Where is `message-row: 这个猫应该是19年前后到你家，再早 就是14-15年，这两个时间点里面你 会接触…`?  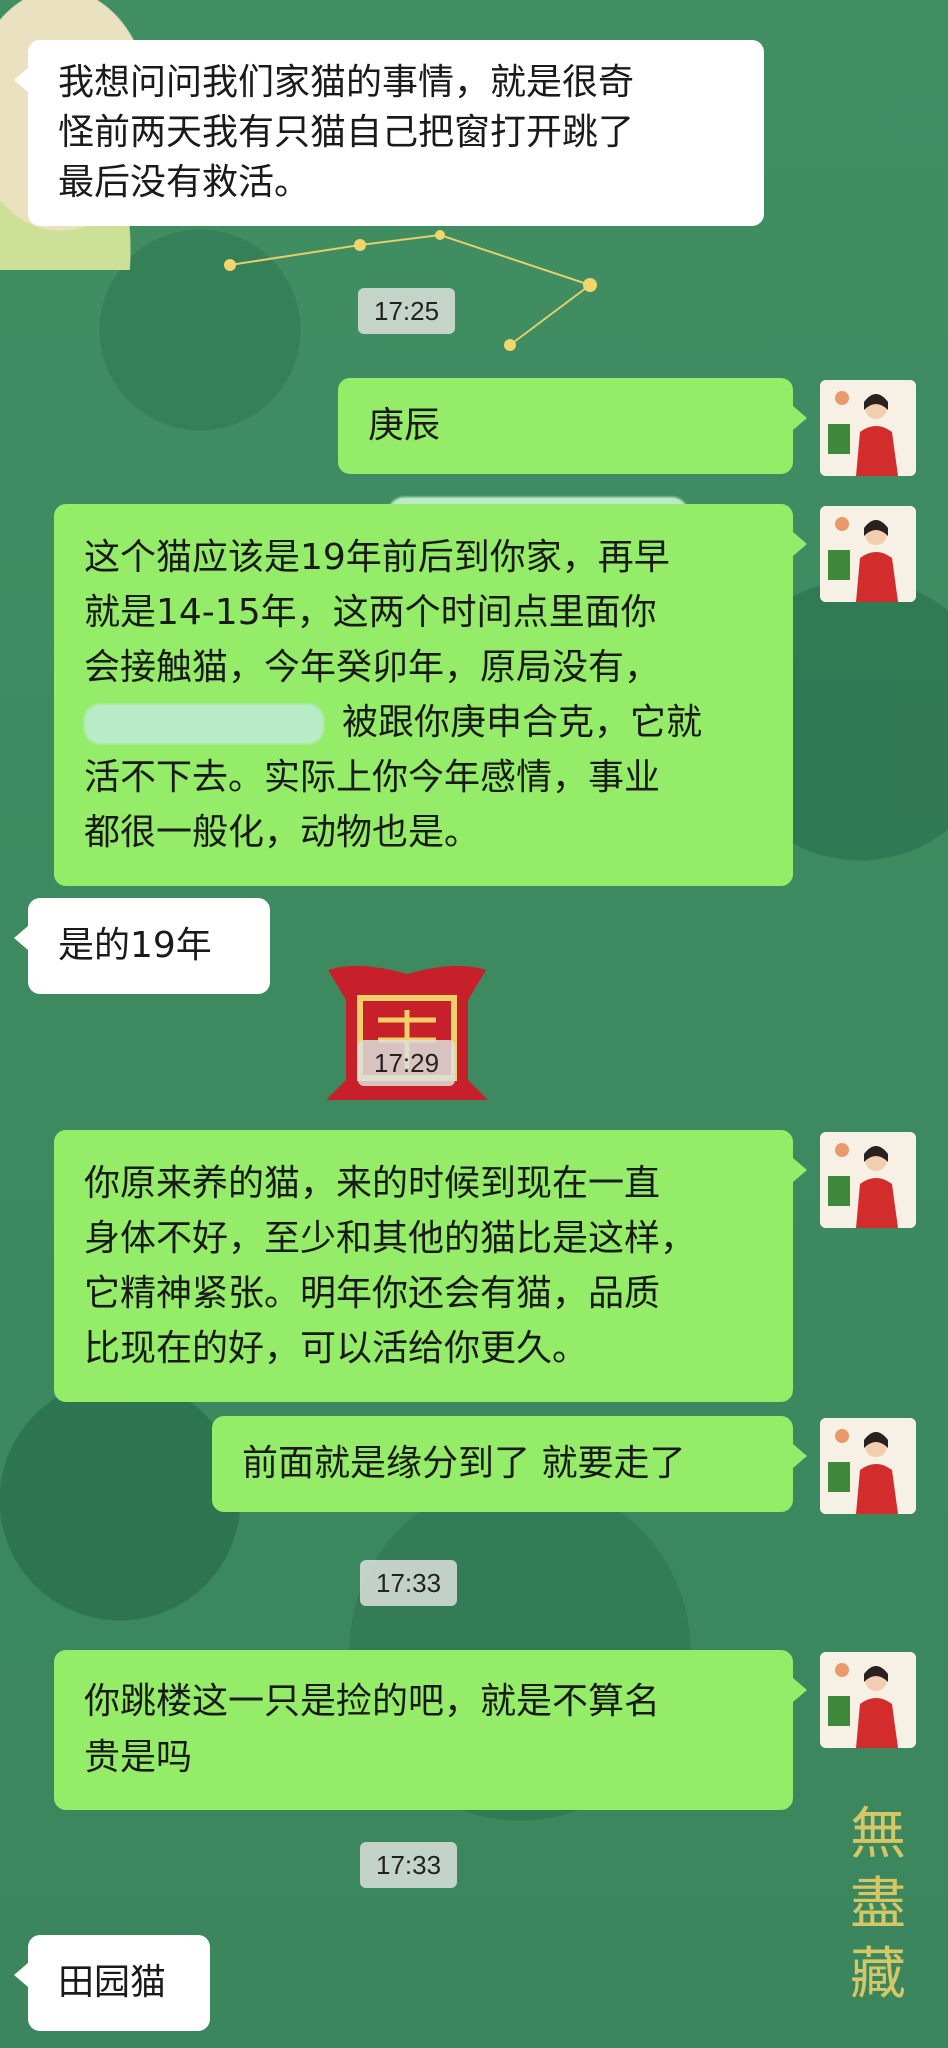 message-row: 这个猫应该是19年前后到你家，再早 就是14-15年，这两个时间点里面你 会接触… is located at coordinates (430, 695).